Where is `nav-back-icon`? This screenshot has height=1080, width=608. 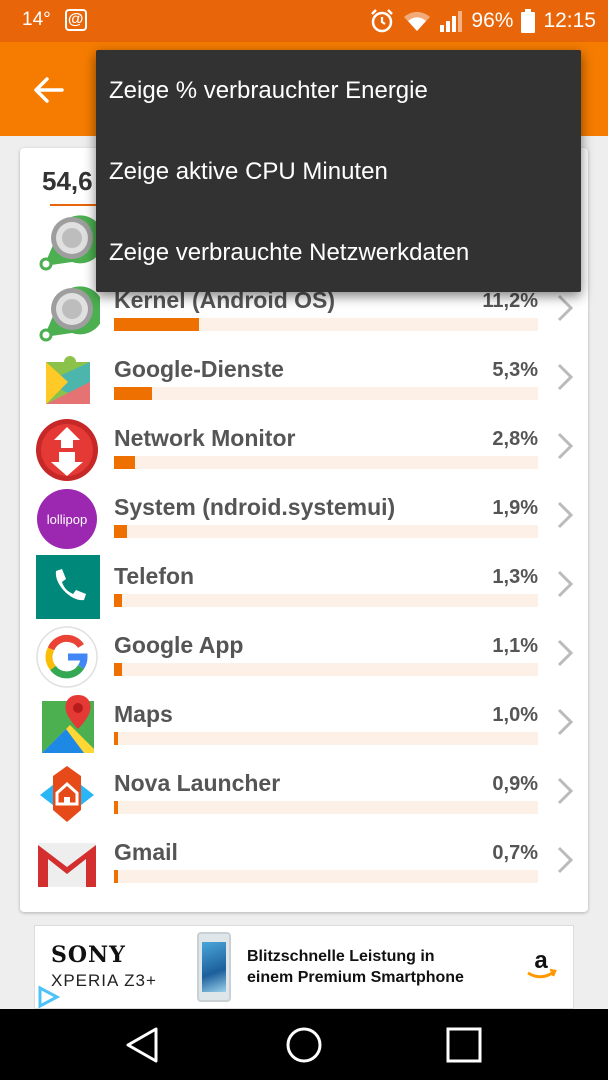 nav-back-icon is located at coordinates (142, 1045).